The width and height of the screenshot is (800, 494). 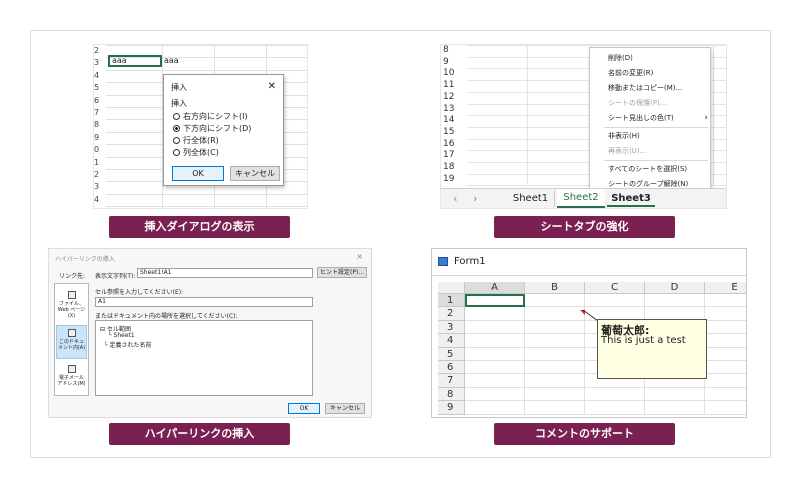 What do you see at coordinates (658, 58) in the screenshot?
I see `menu-item: 削除(D)` at bounding box center [658, 58].